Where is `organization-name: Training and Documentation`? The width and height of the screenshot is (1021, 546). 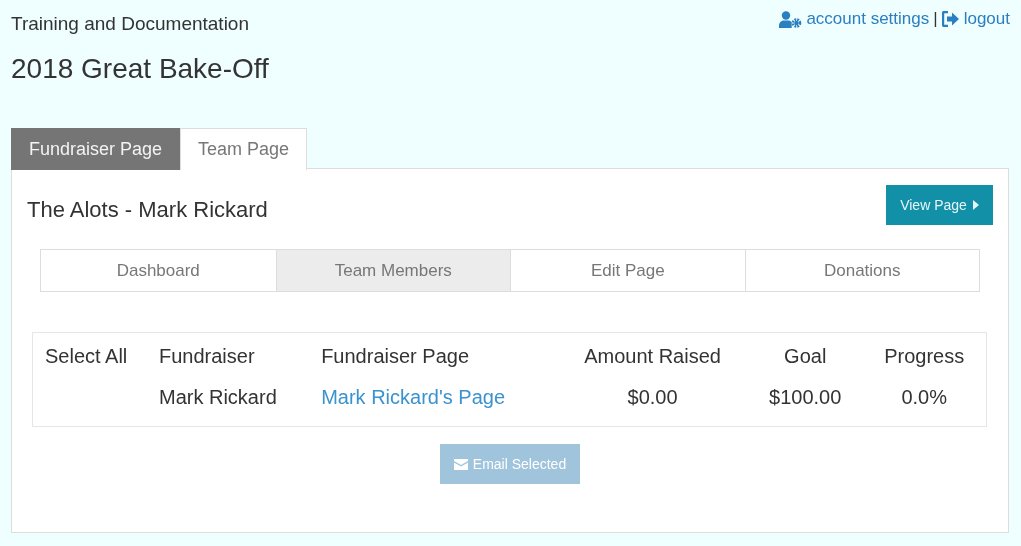
organization-name: Training and Documentation is located at coordinates (130, 24).